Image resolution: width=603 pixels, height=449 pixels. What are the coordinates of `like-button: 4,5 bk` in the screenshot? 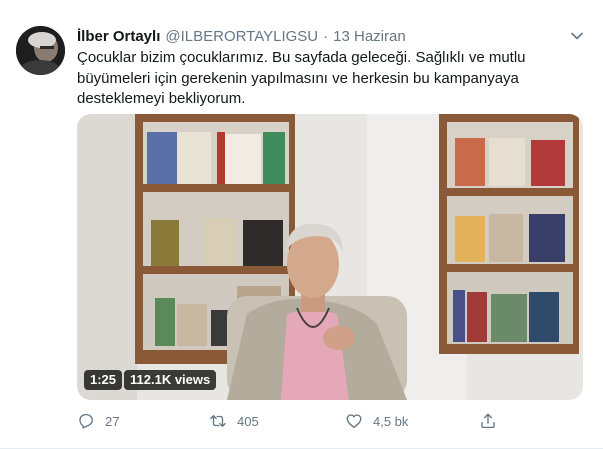 It's located at (376, 421).